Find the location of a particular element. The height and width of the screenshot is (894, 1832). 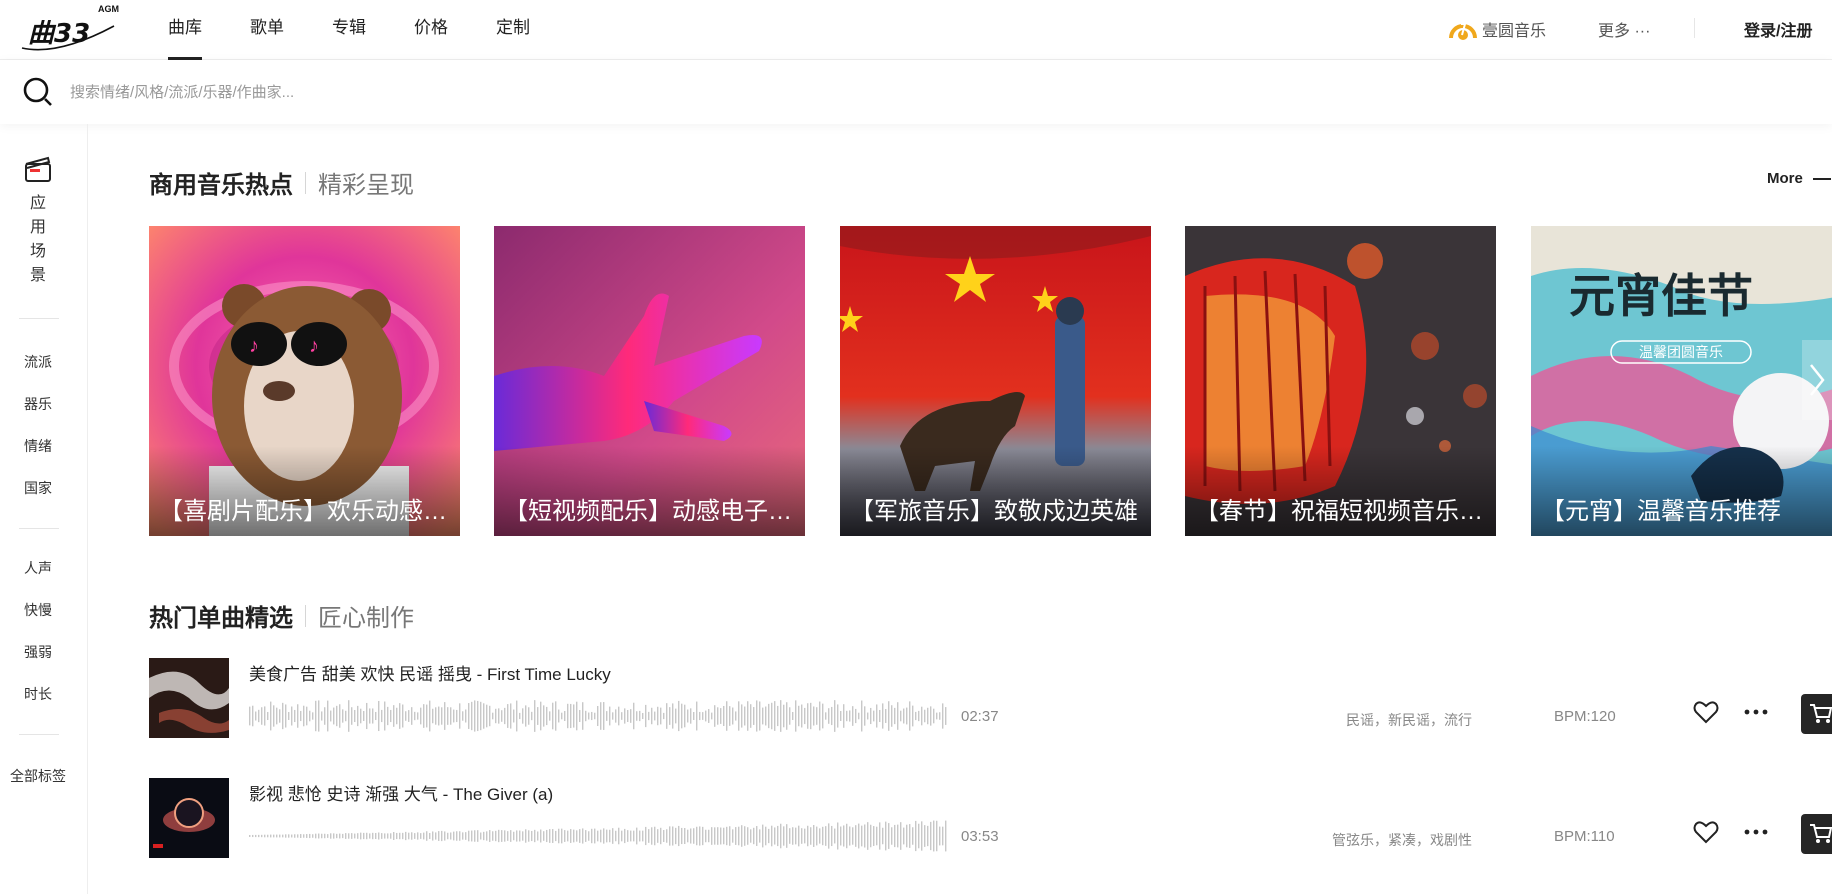

logo-badge: AGM is located at coordinates (108, 9).